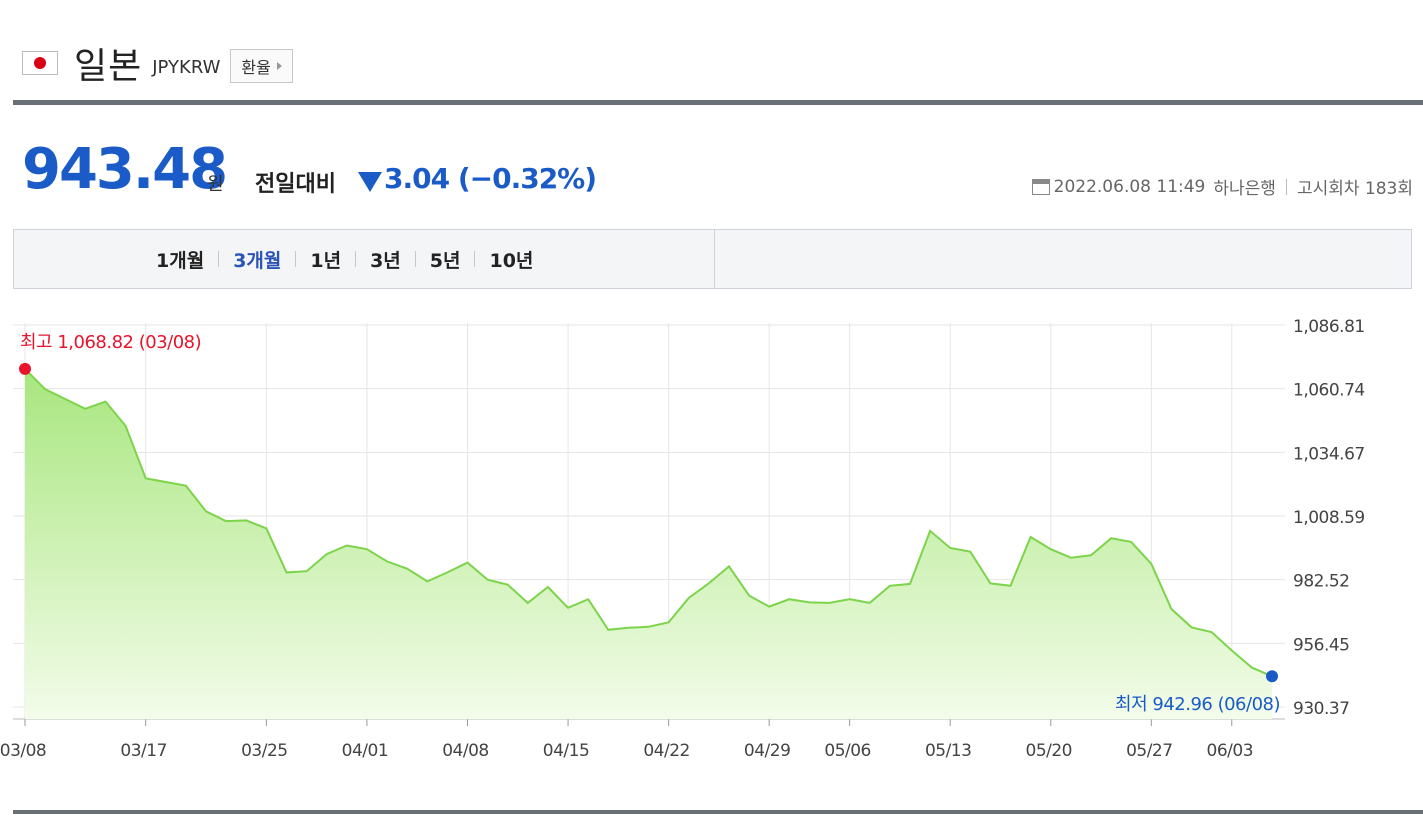 The width and height of the screenshot is (1423, 828). I want to click on quote-meta: 2022.06.08 11:49 하나은행 고시회차 183회, so click(1222, 186).